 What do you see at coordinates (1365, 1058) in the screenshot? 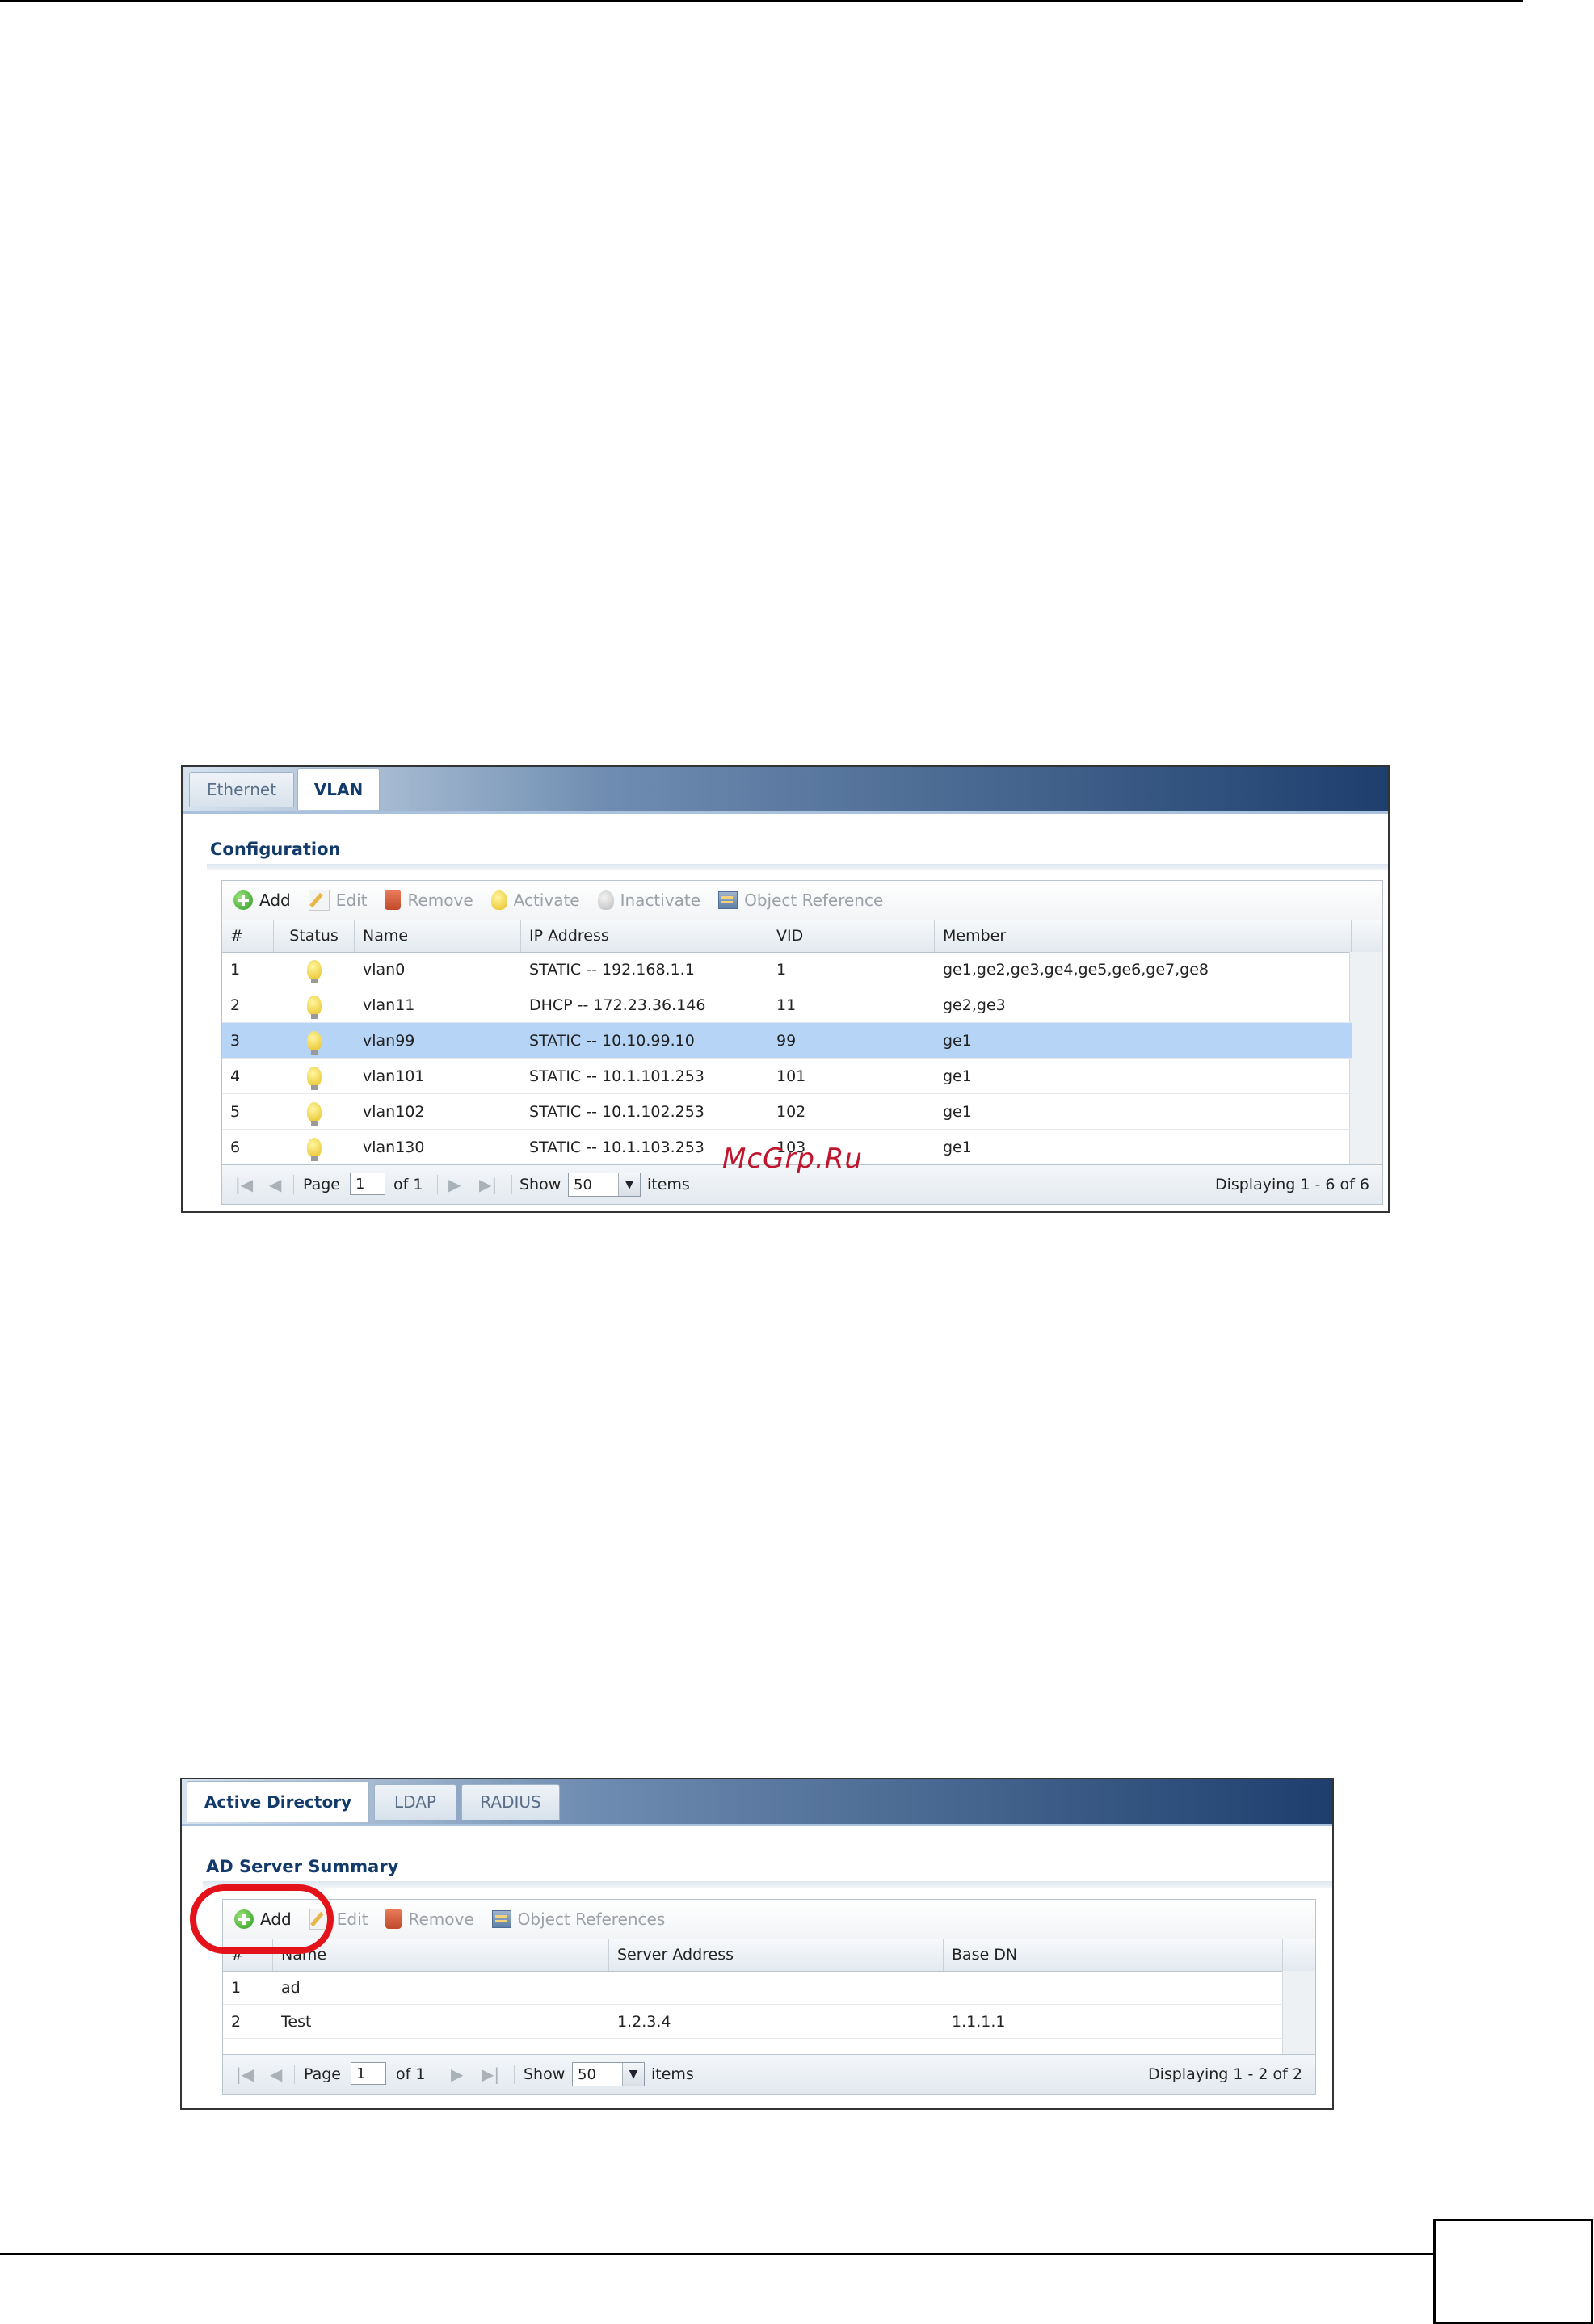
I see `vlan-table-scrollbar` at bounding box center [1365, 1058].